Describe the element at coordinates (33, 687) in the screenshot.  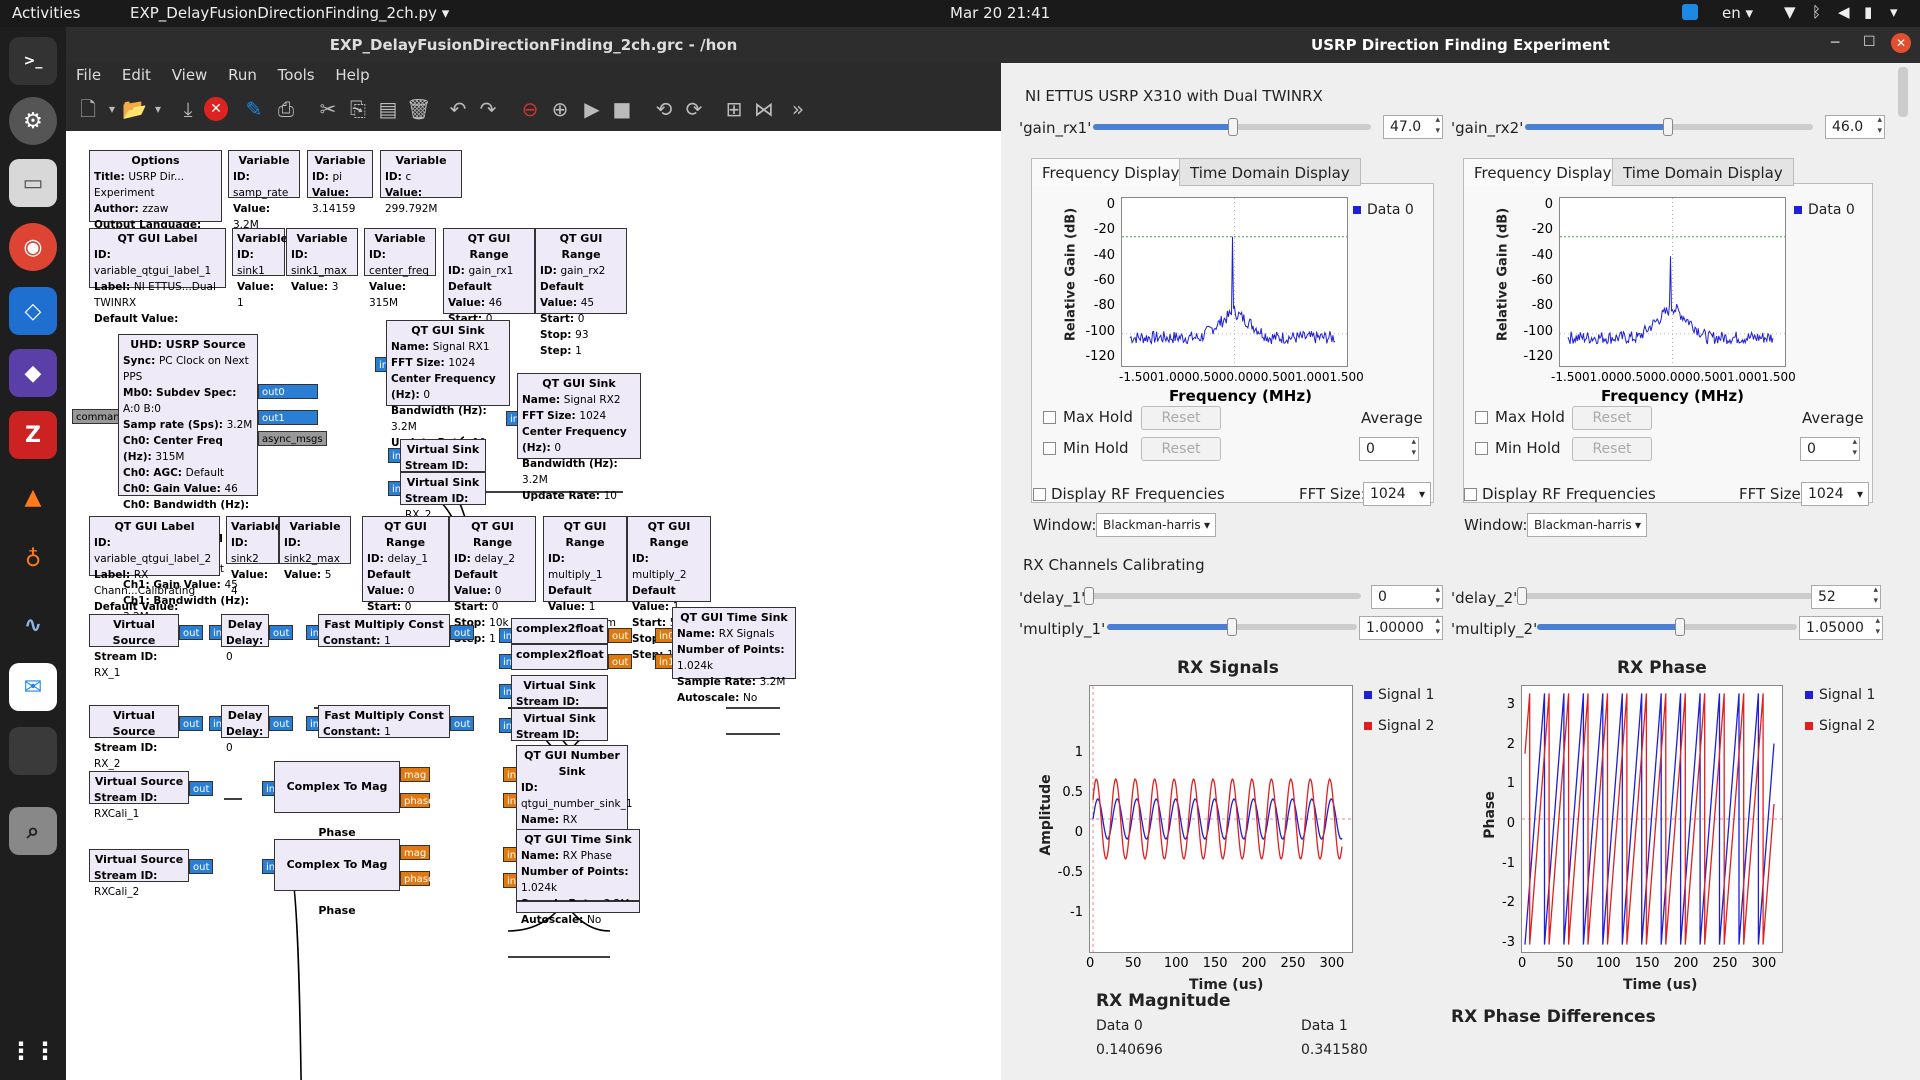
I see `email-client-icon: ✉` at that location.